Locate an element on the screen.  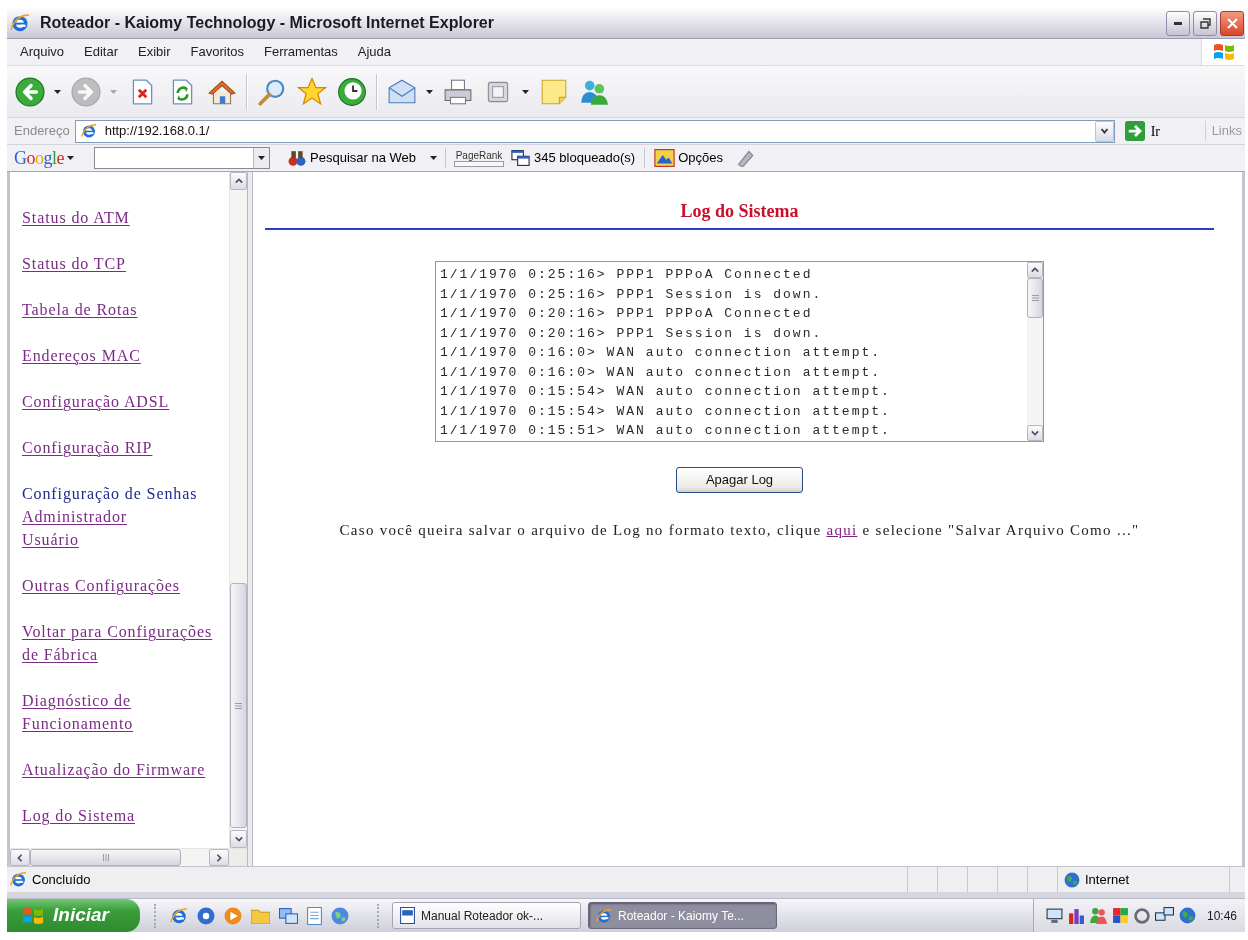
sidebar-link: Log do Sistema is located at coordinates (79, 815).